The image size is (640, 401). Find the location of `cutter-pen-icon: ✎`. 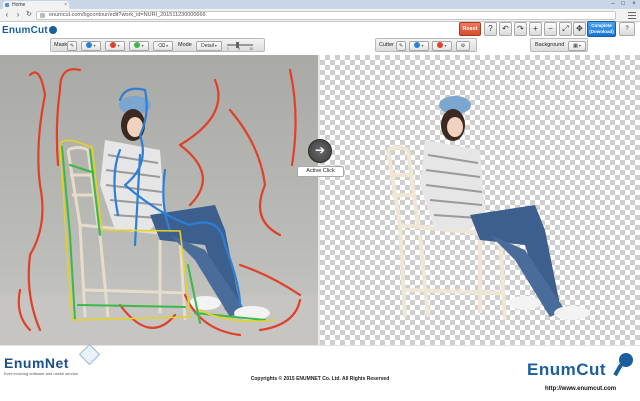

cutter-pen-icon: ✎ is located at coordinates (401, 46).